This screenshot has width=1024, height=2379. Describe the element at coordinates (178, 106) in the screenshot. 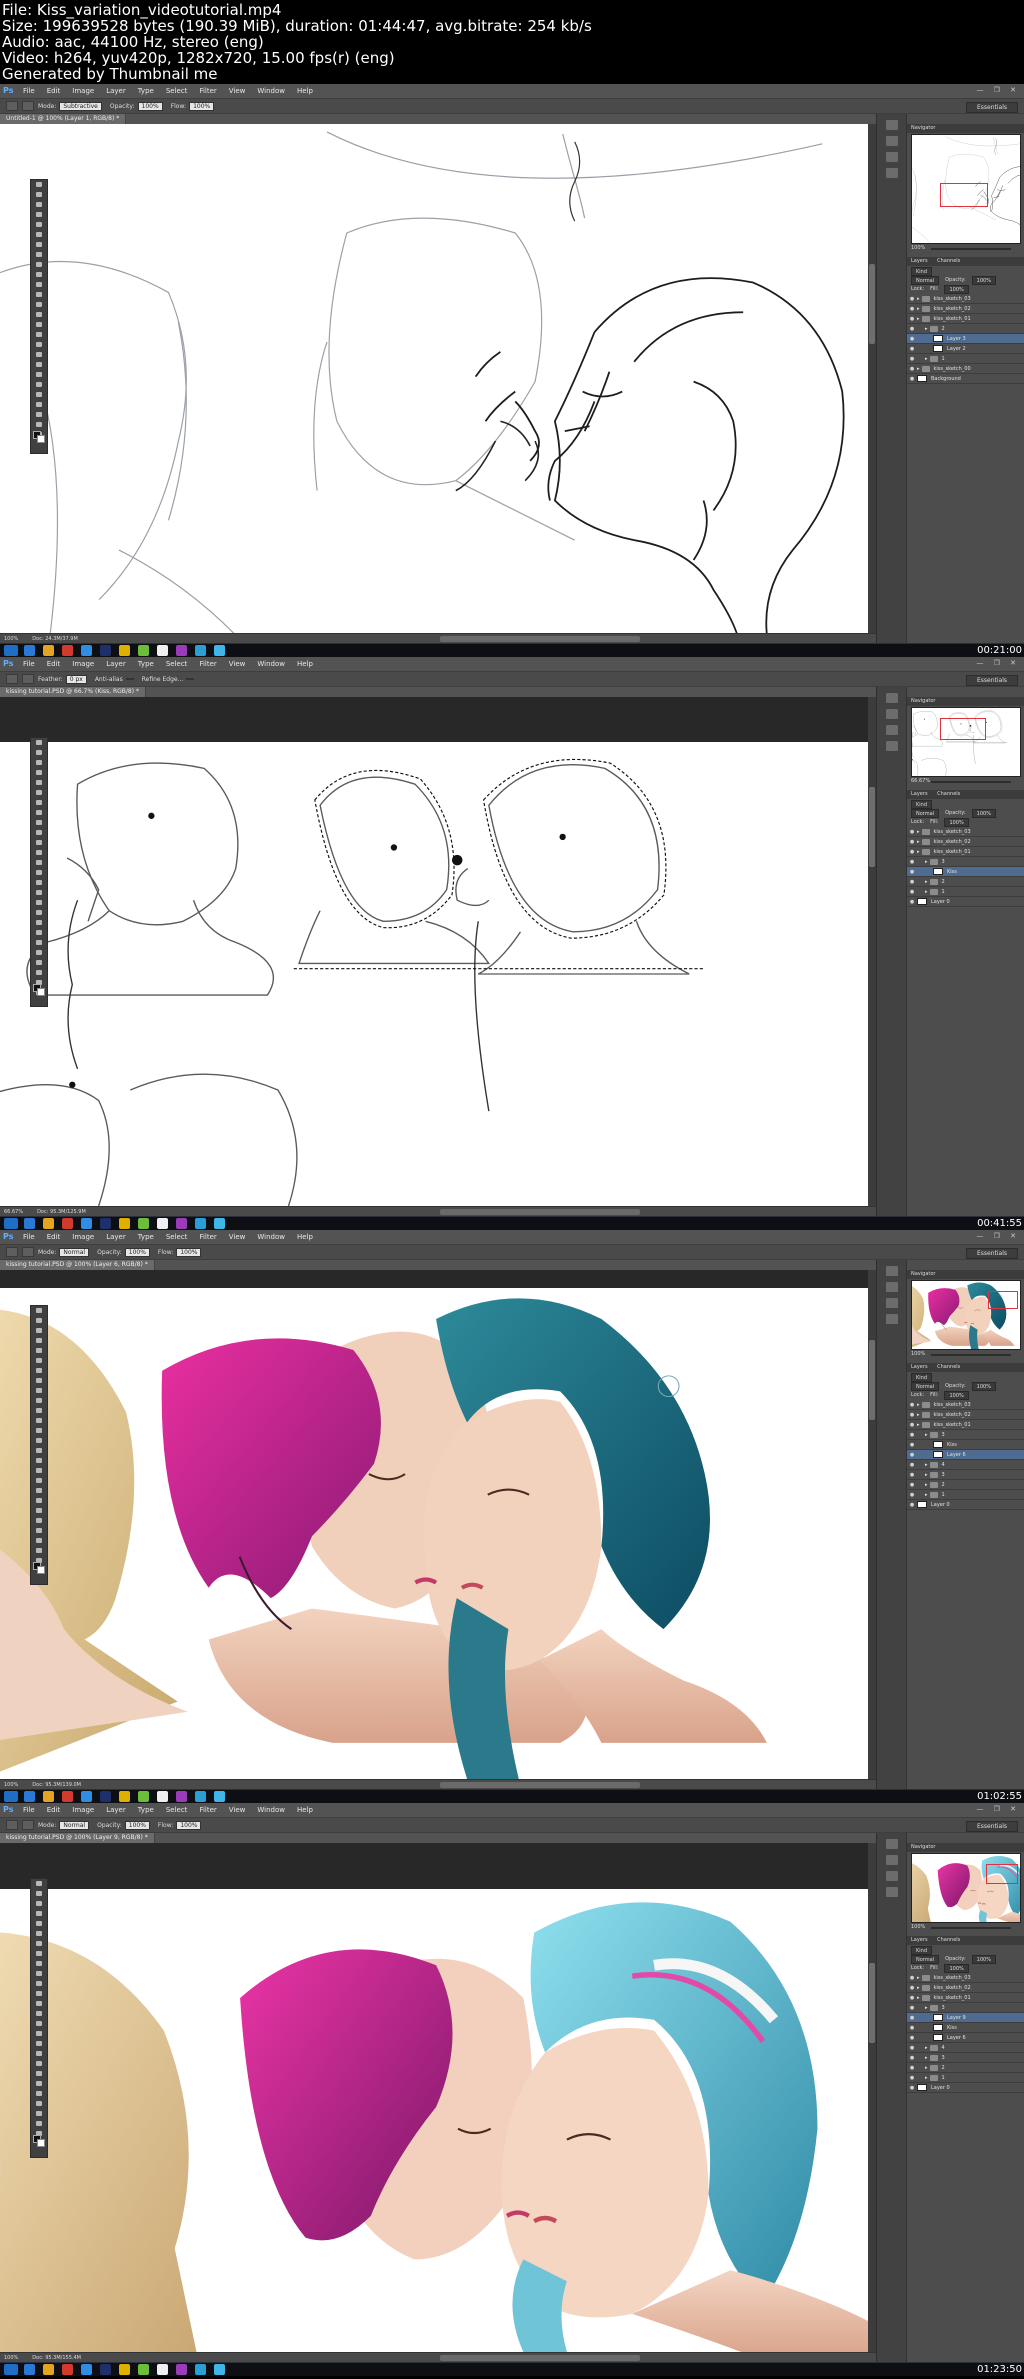

I see `flow-label: Flow:` at that location.